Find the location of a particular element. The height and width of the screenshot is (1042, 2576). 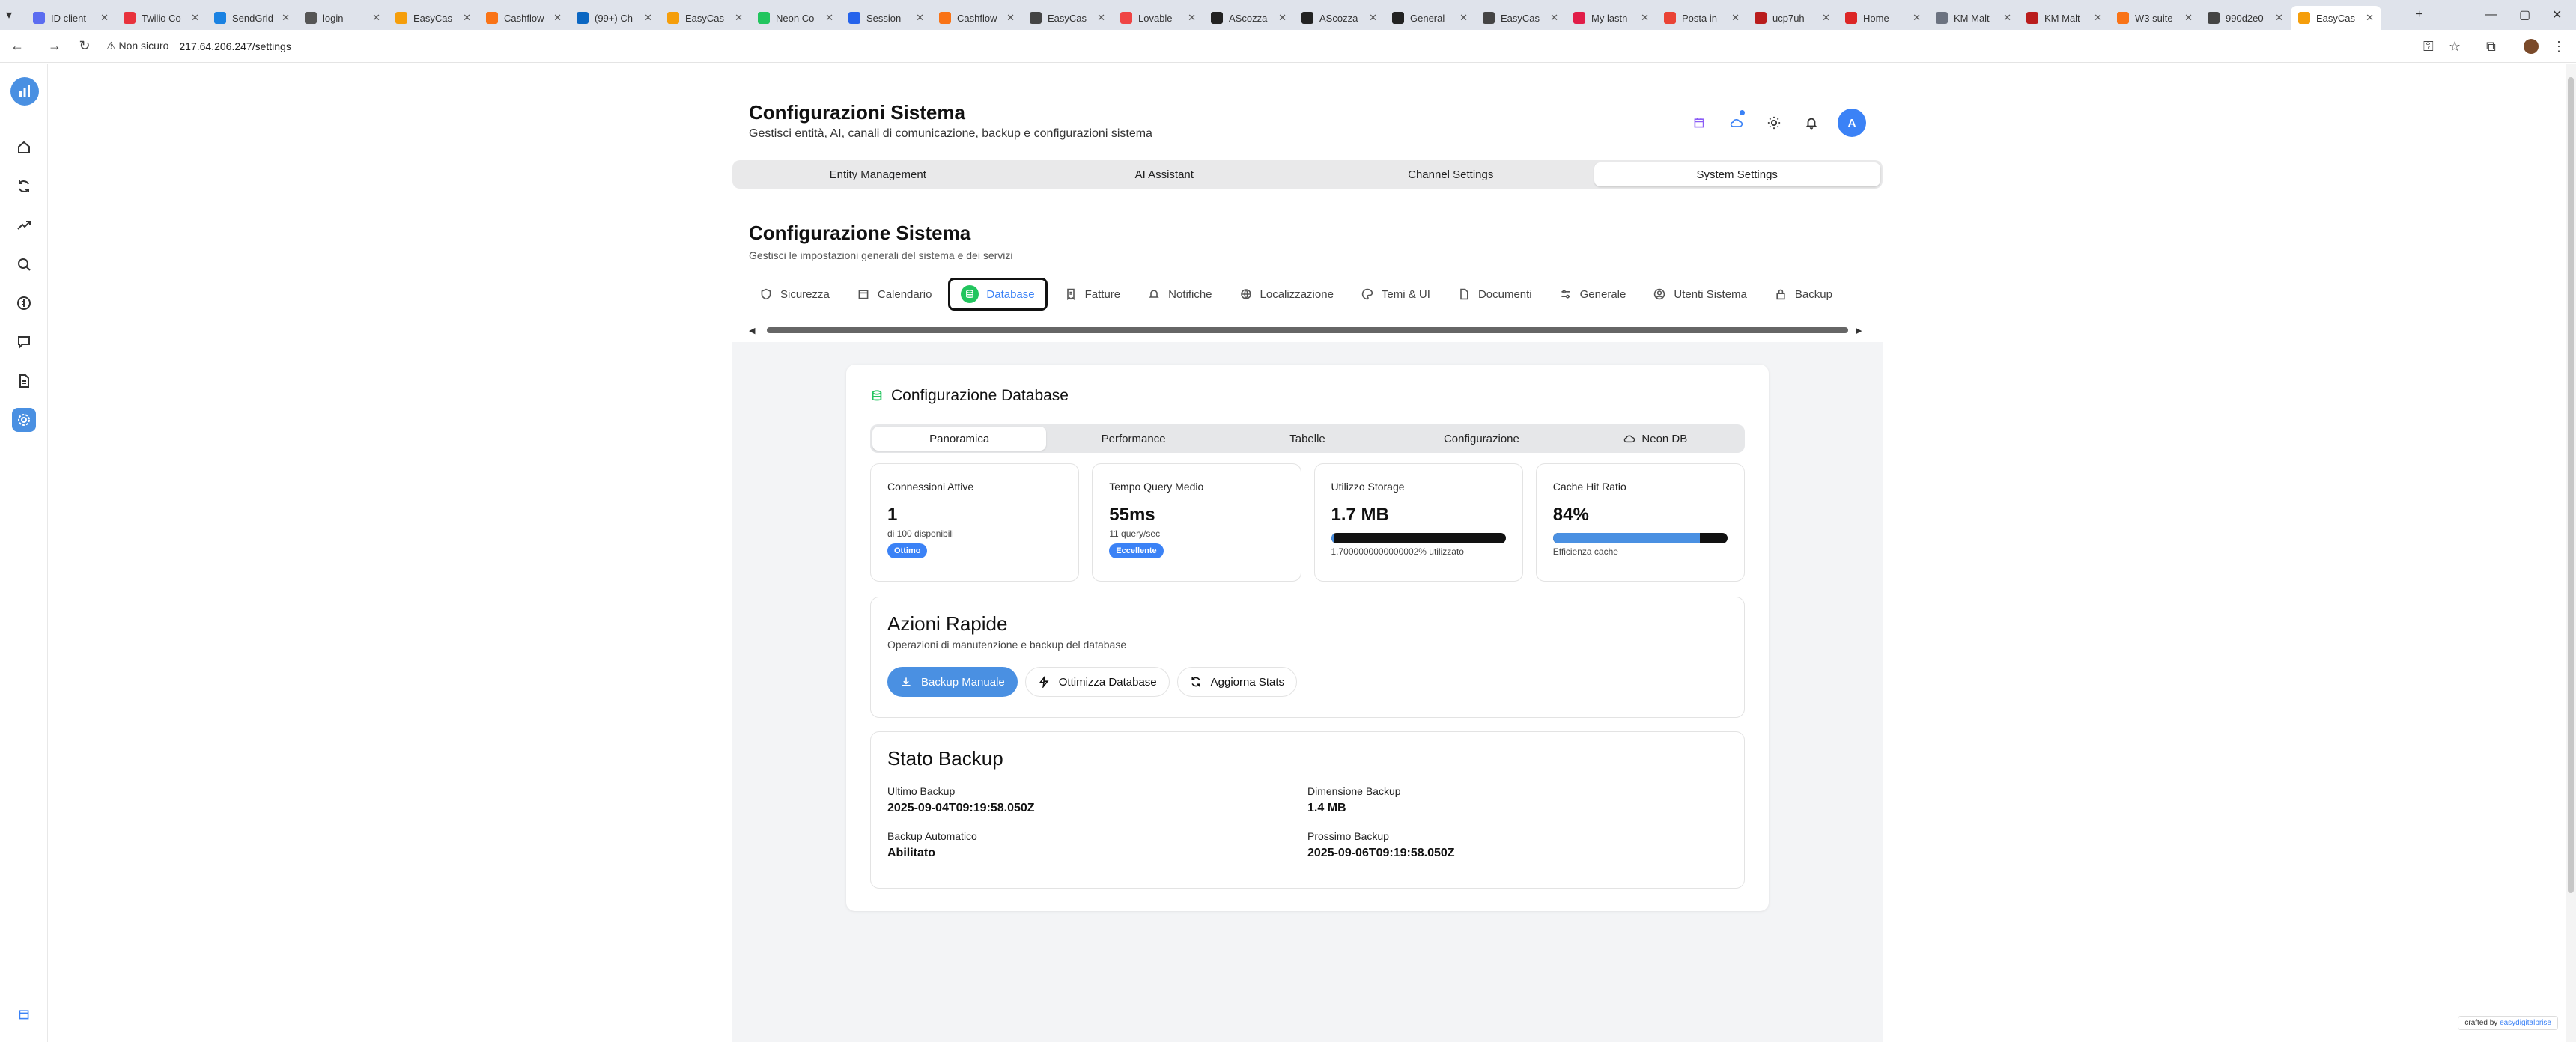

sidebar-chat-icon is located at coordinates (24, 342).